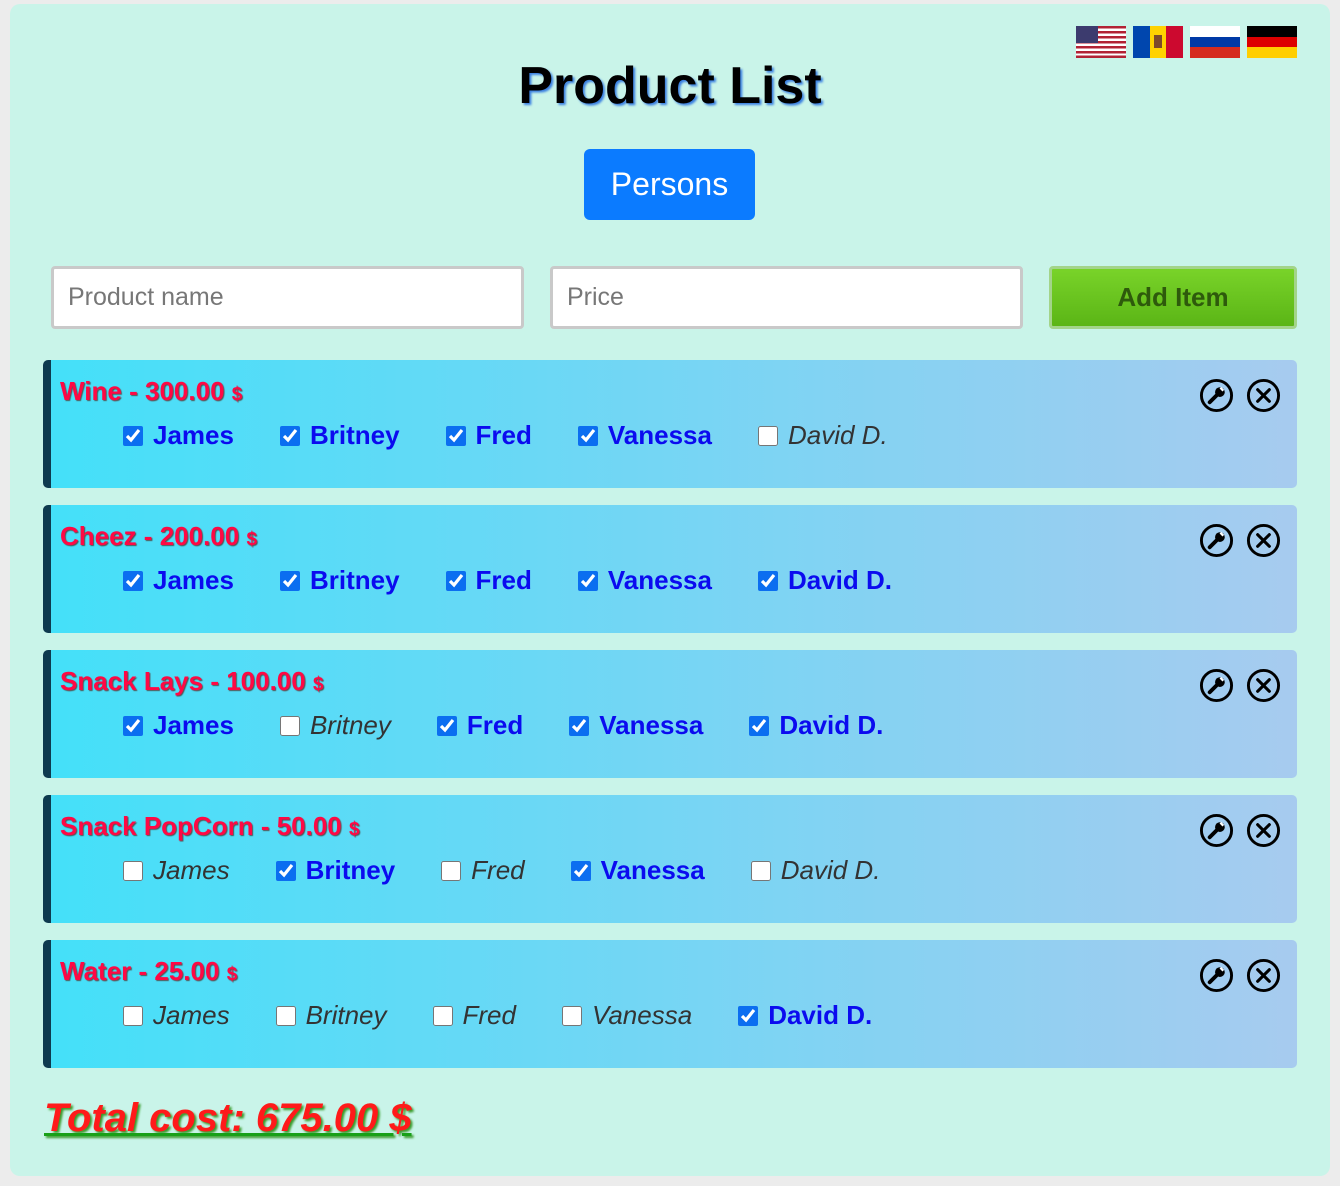 The height and width of the screenshot is (1186, 1340). Describe the element at coordinates (1173, 297) in the screenshot. I see `add-item-button: Add Item` at that location.